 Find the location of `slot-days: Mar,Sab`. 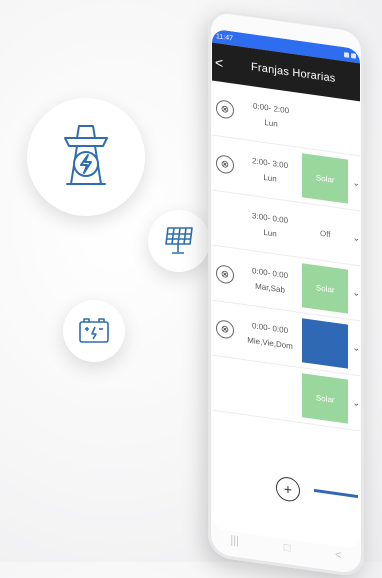

slot-days: Mar,Sab is located at coordinates (270, 288).